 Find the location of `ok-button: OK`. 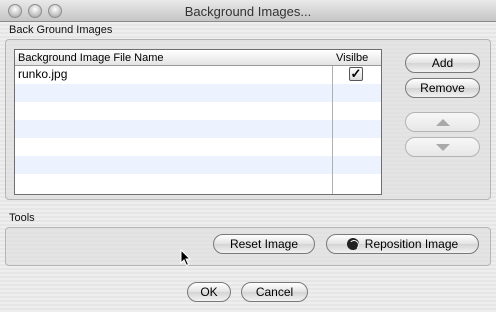

ok-button: OK is located at coordinates (209, 292).